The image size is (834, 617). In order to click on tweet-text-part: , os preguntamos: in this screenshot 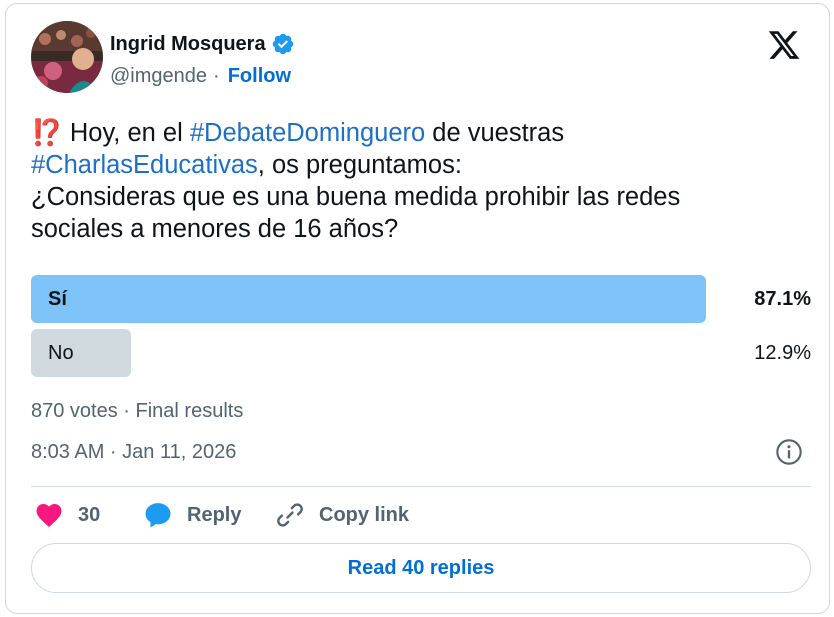, I will do `click(359, 165)`.